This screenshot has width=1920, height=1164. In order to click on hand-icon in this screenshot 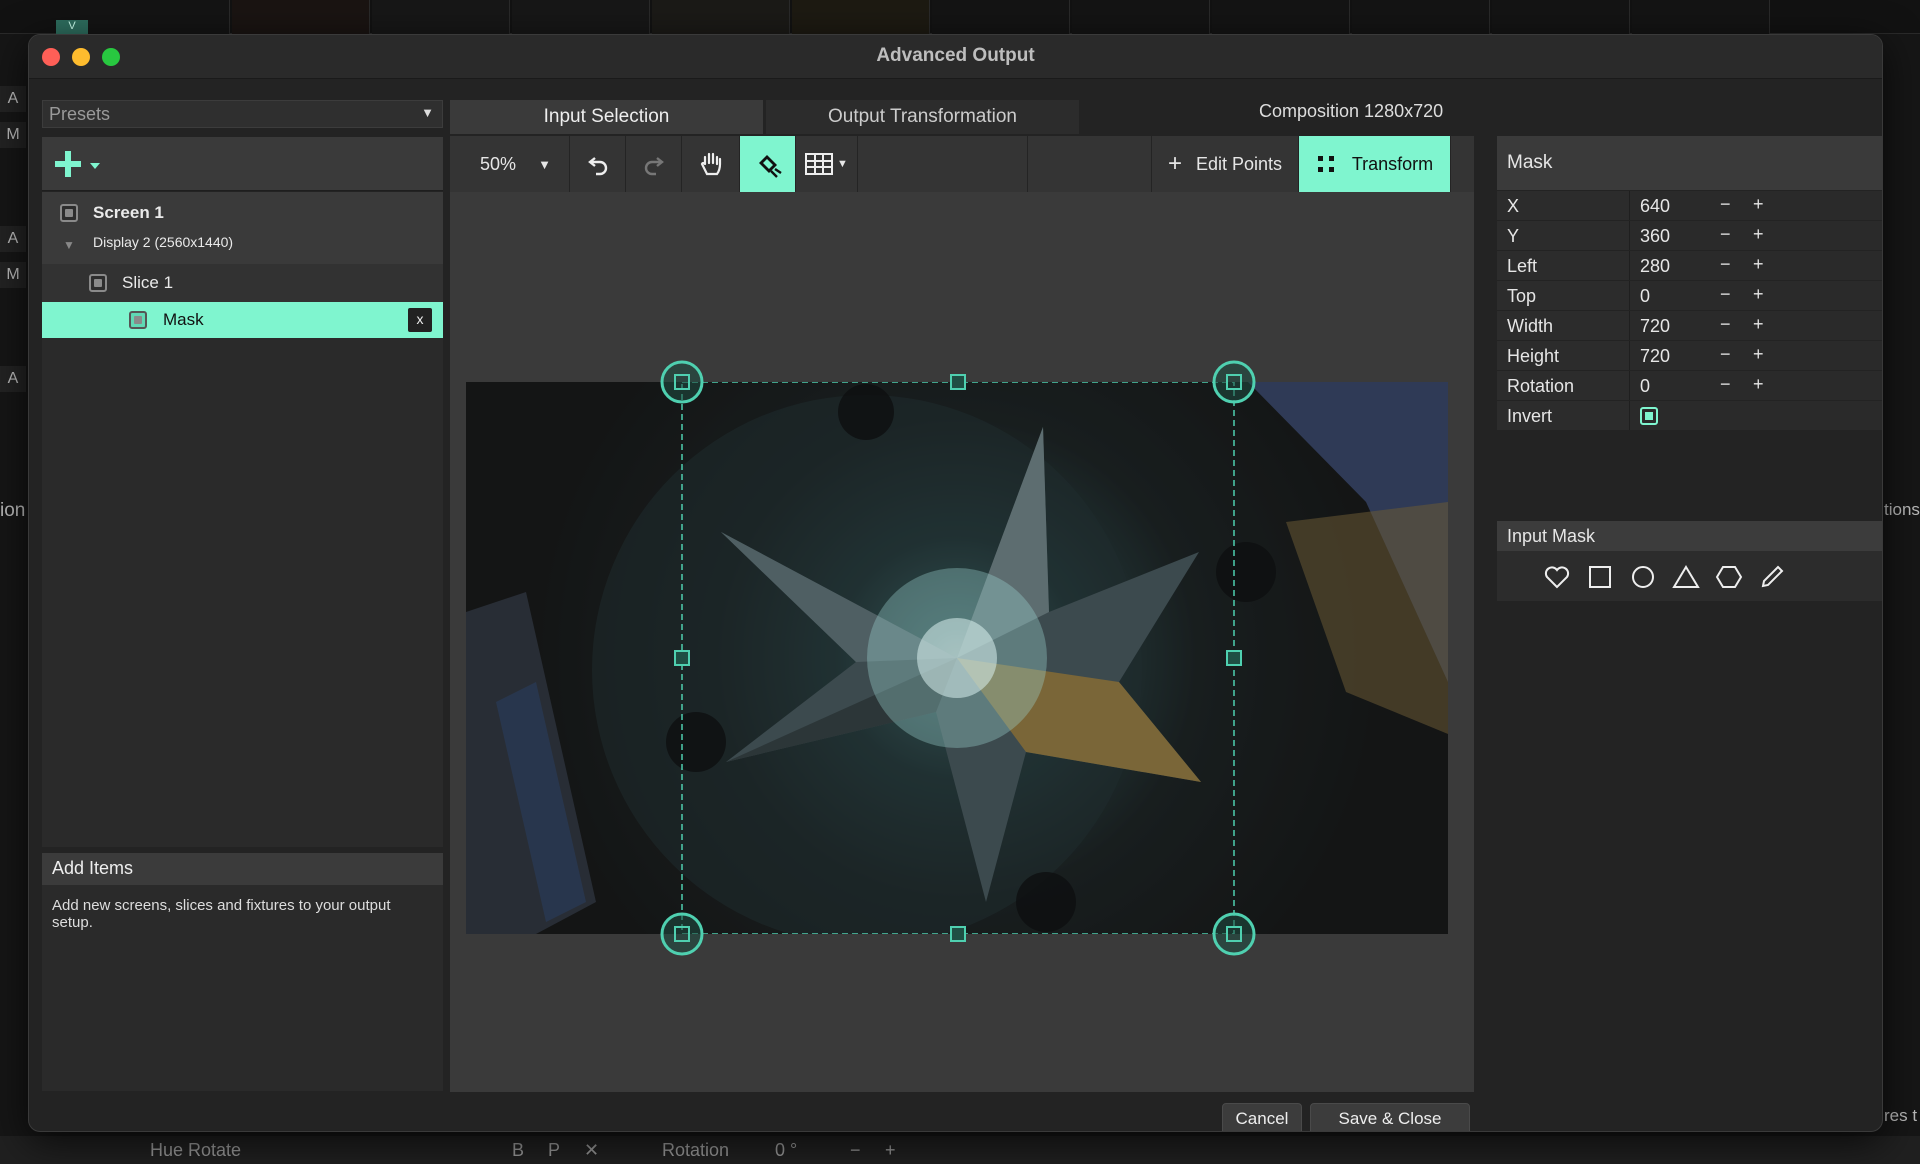, I will do `click(710, 164)`.